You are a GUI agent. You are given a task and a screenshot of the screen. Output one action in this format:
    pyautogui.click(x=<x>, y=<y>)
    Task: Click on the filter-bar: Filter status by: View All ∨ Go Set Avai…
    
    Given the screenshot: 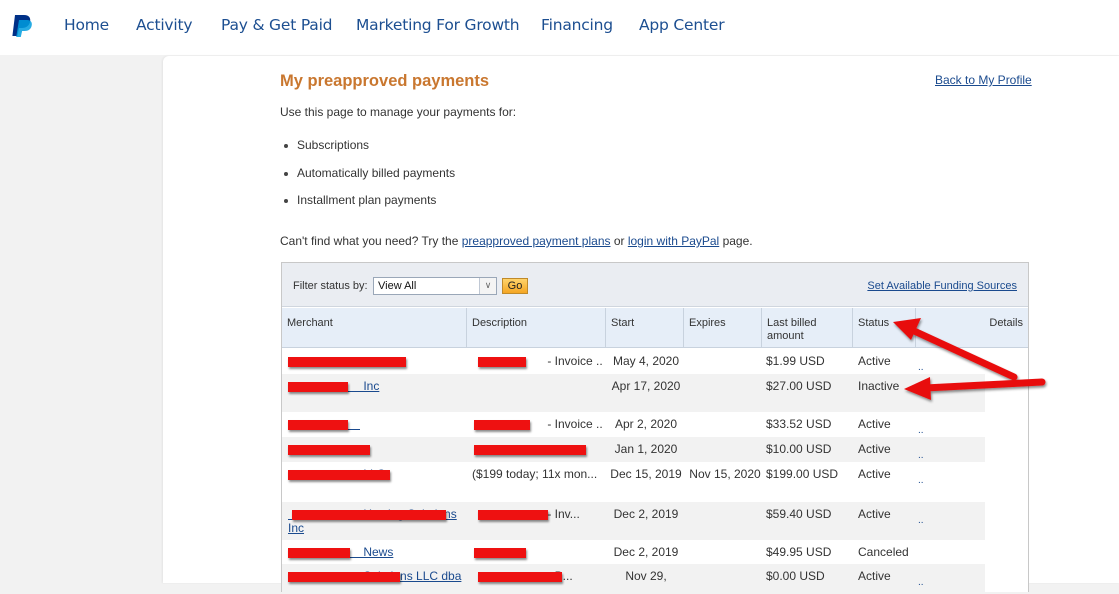 What is the action you would take?
    pyautogui.click(x=655, y=285)
    